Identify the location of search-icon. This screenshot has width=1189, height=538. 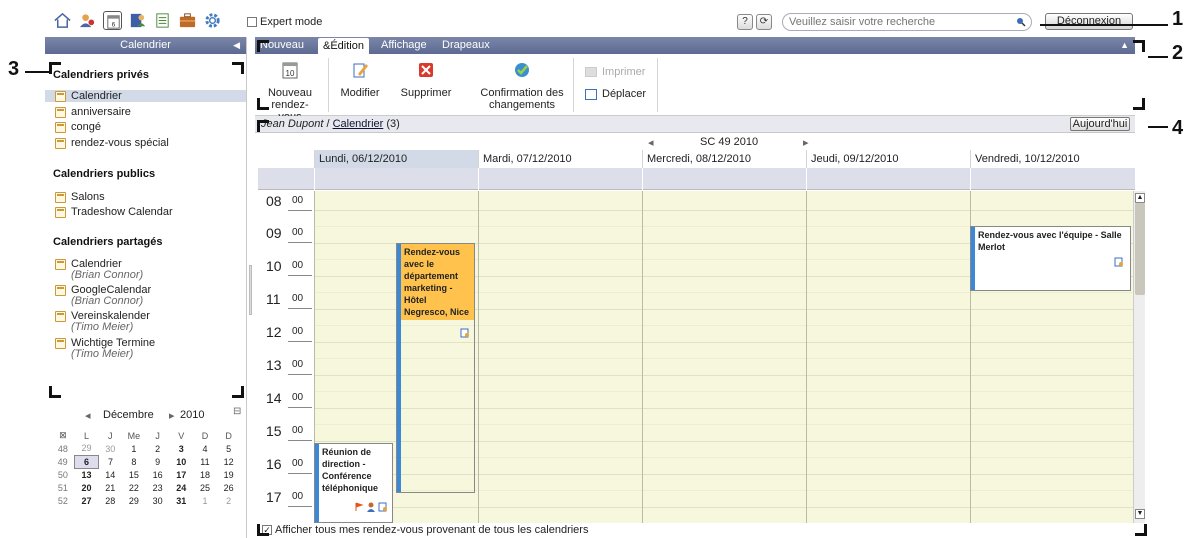
(1021, 22).